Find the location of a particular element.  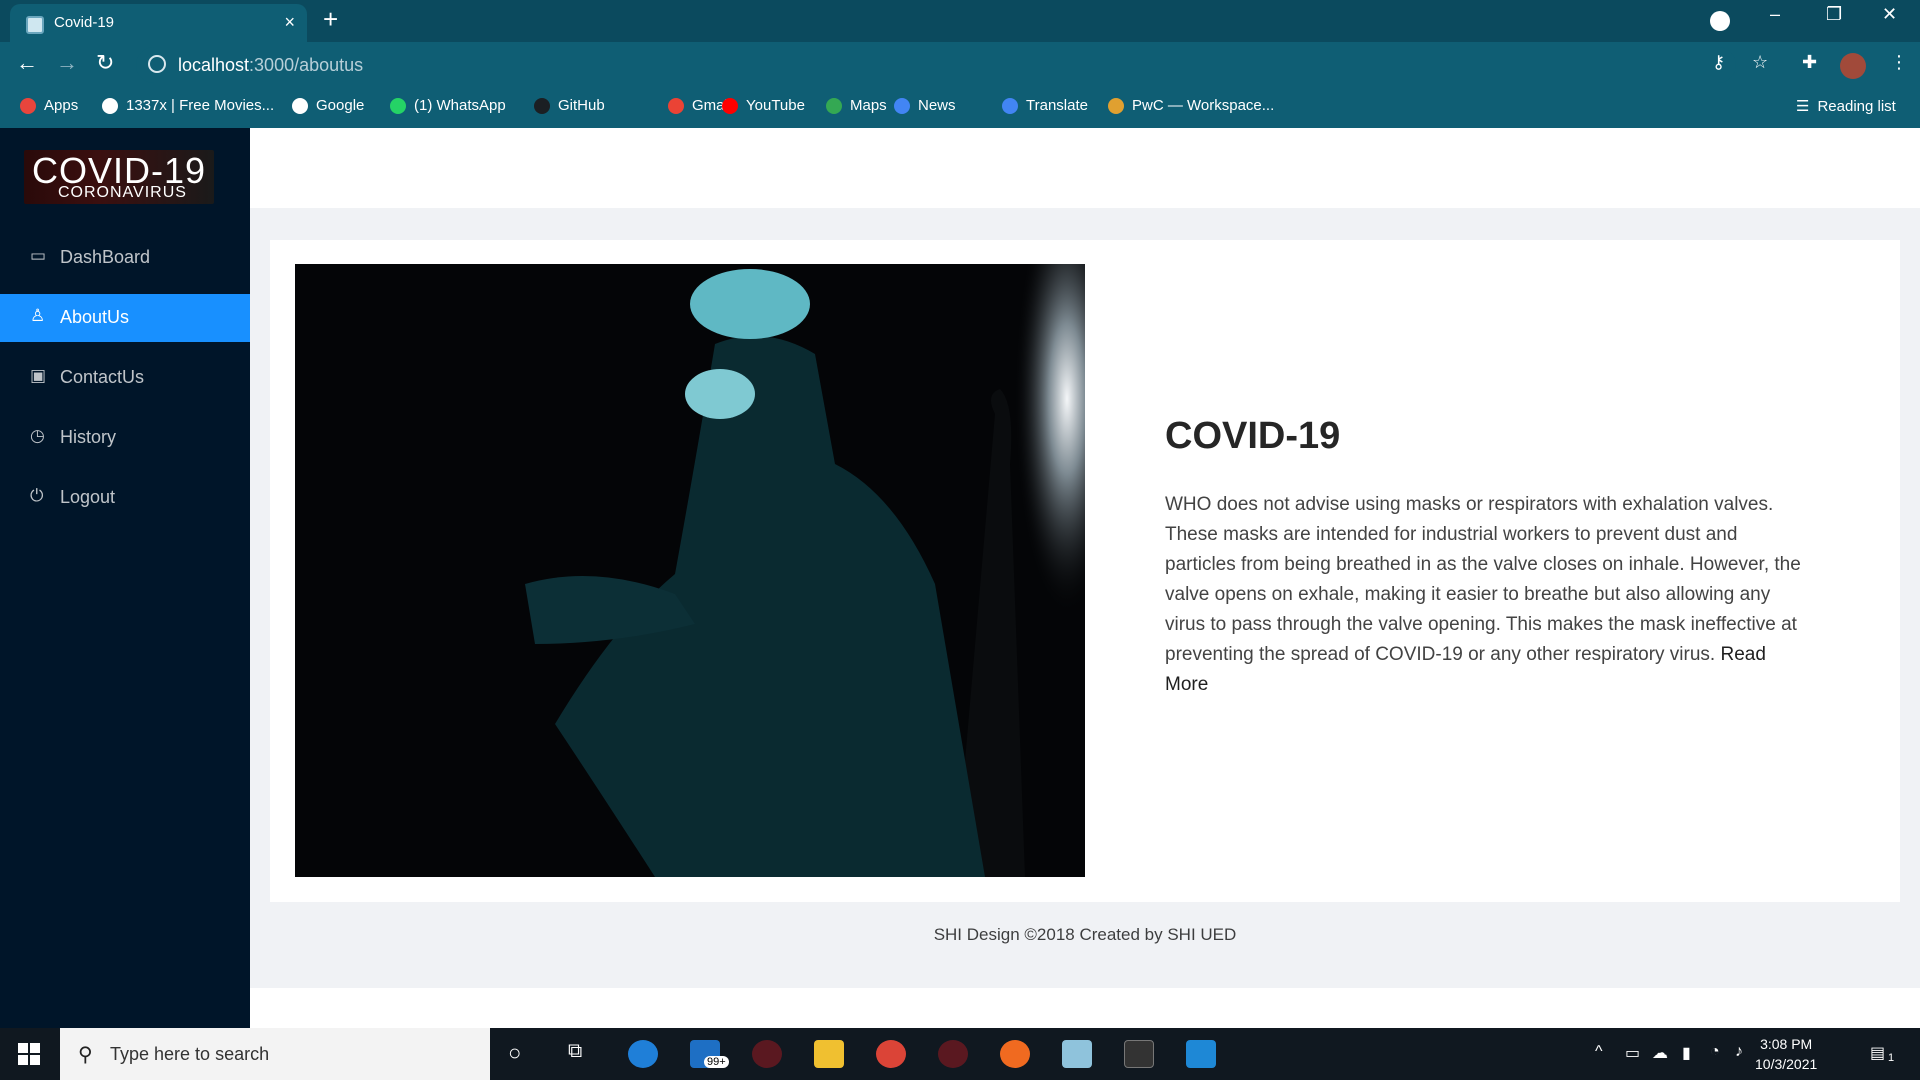

terminal-icon is located at coordinates (1139, 1054).